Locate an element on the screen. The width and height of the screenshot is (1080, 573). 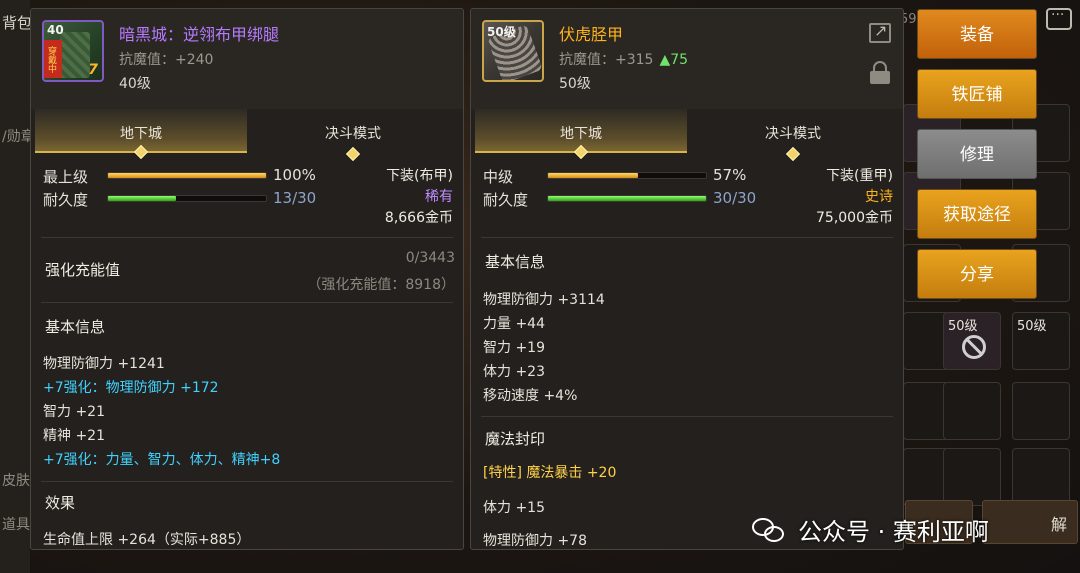
side-label-skin: 皮肤 is located at coordinates (16, 480).